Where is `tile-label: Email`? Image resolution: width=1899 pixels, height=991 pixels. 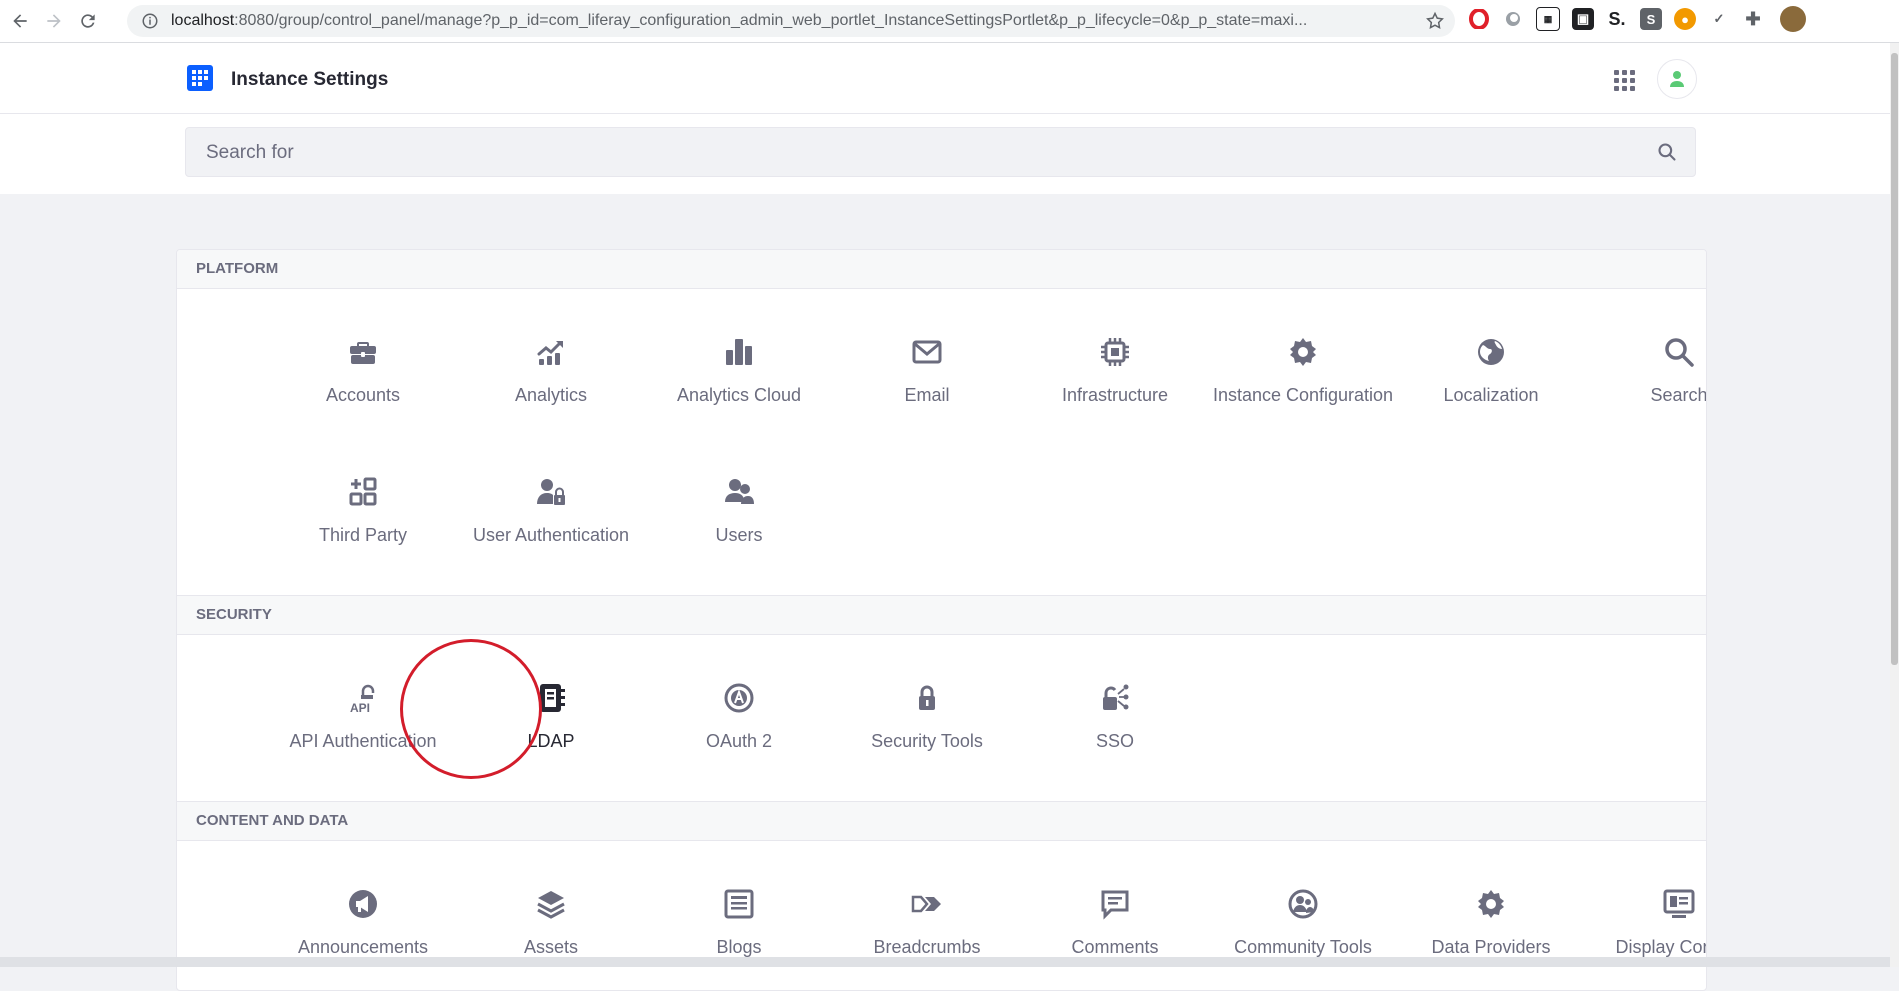
tile-label: Email is located at coordinates (927, 395).